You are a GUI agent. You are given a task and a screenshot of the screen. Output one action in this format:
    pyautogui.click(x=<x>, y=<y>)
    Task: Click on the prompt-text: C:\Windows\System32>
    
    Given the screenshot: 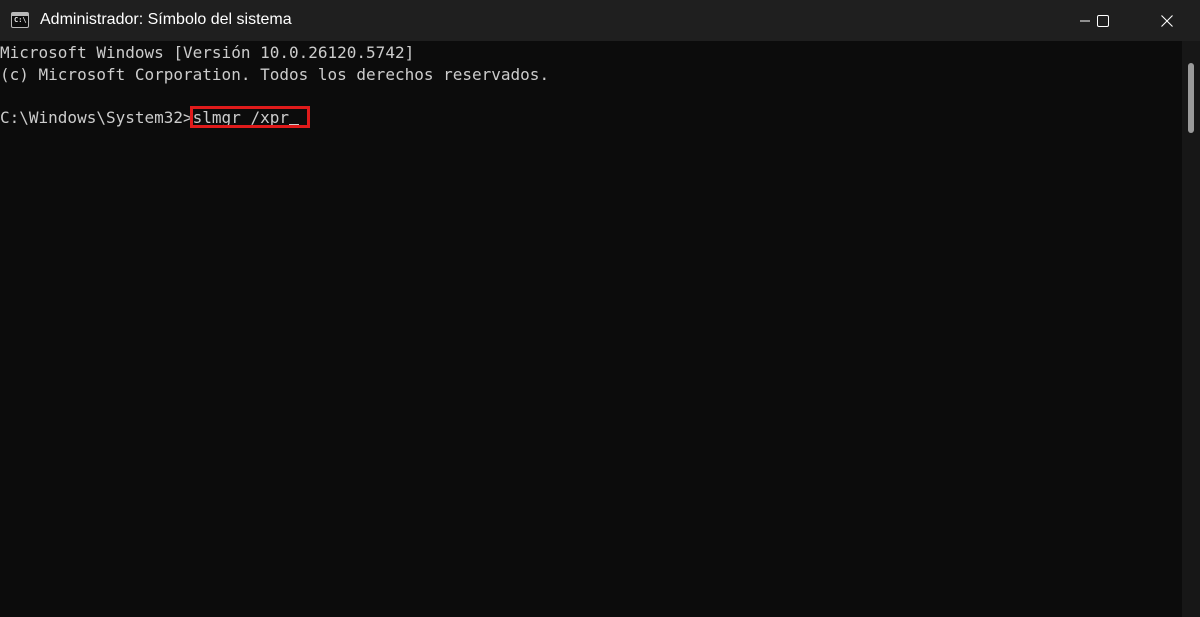 What is the action you would take?
    pyautogui.click(x=96, y=117)
    